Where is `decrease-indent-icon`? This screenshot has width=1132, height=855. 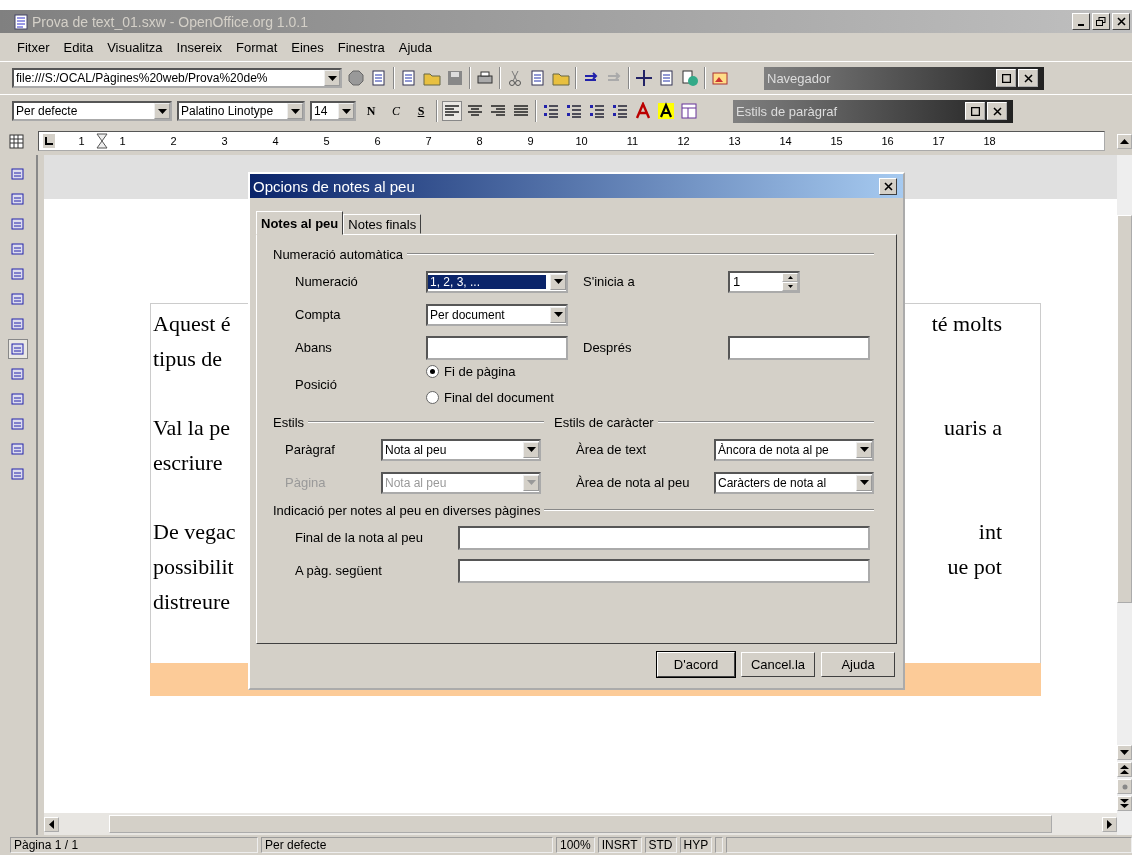
decrease-indent-icon is located at coordinates (597, 111).